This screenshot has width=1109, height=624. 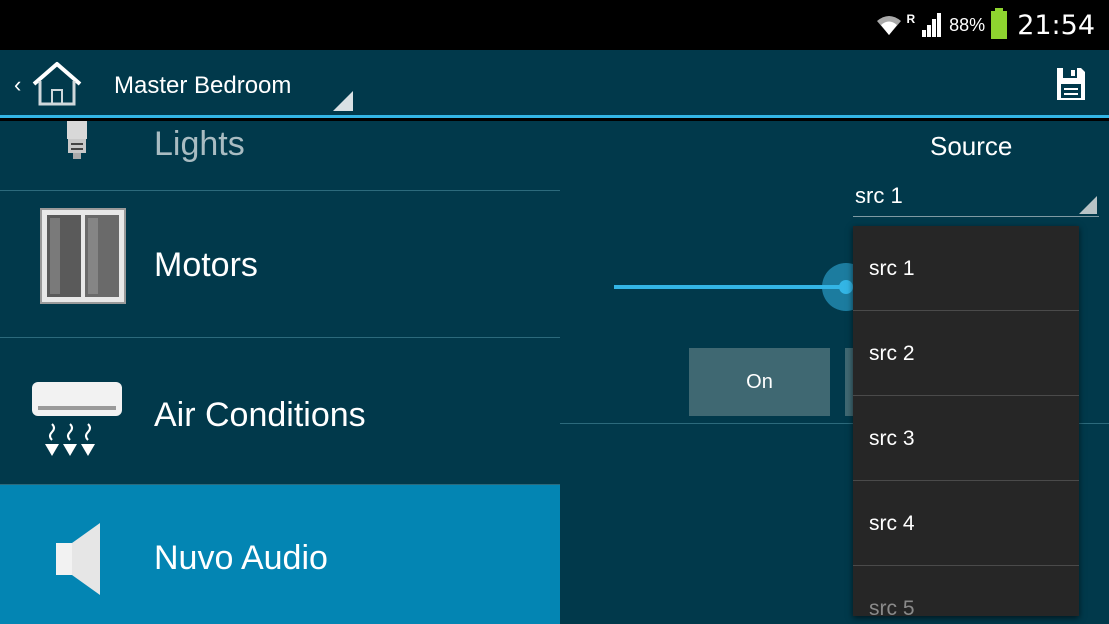 I want to click on signal-icon, so click(x=932, y=25).